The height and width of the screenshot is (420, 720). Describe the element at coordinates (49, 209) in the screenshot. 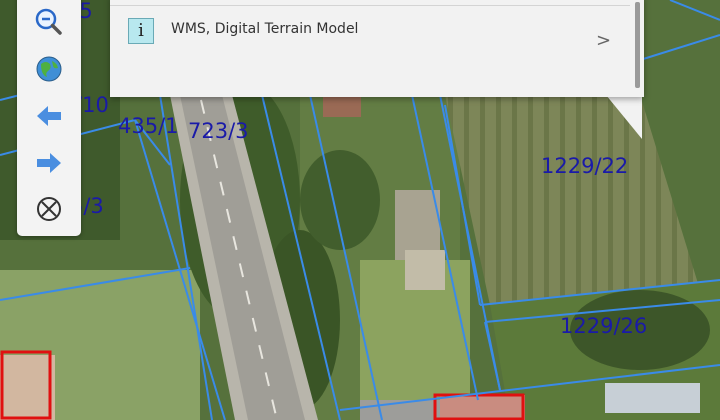

I see `crosshair-icon` at that location.